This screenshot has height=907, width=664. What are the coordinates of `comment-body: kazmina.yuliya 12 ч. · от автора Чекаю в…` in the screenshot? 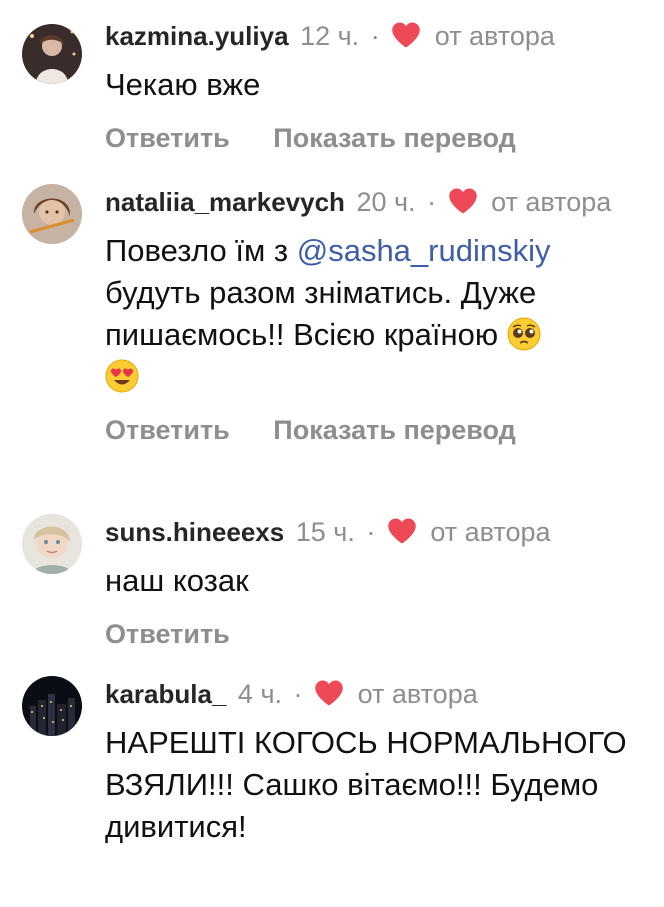 It's located at (372, 87).